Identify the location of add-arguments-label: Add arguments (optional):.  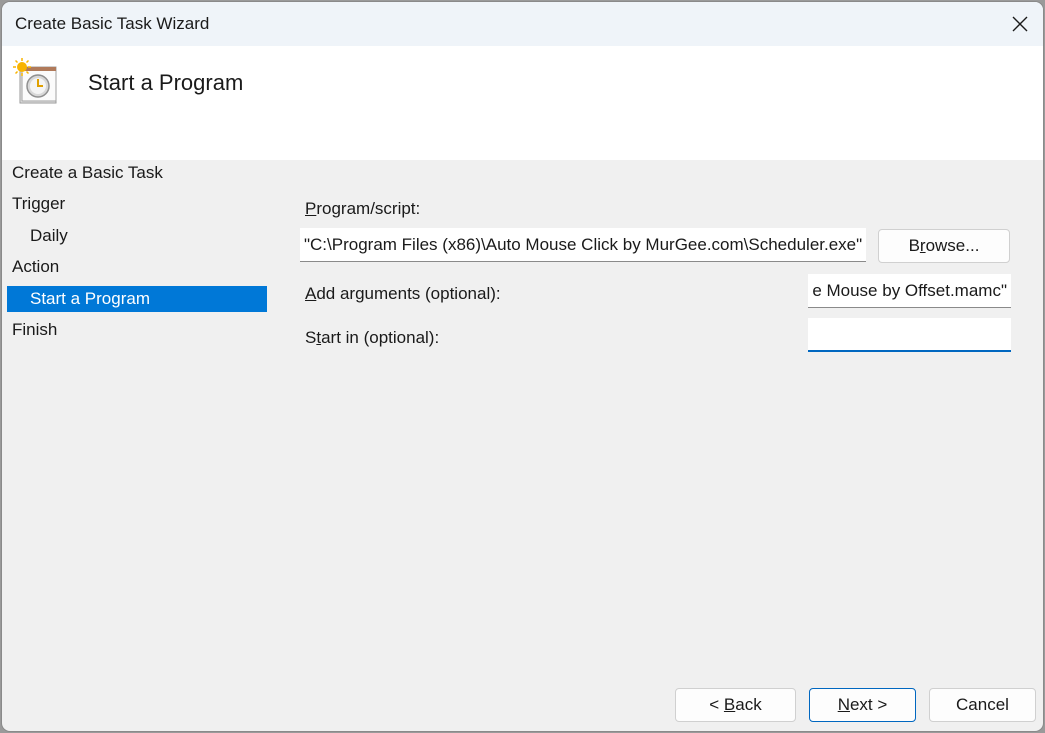
(403, 293).